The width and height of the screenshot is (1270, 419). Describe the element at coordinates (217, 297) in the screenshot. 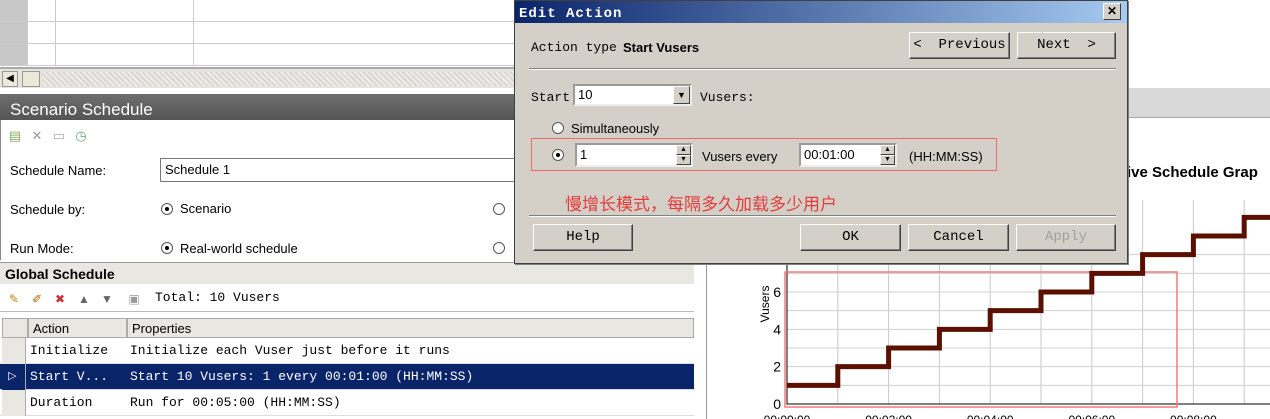

I see `total-vusers: Total: 10 Vusers` at that location.